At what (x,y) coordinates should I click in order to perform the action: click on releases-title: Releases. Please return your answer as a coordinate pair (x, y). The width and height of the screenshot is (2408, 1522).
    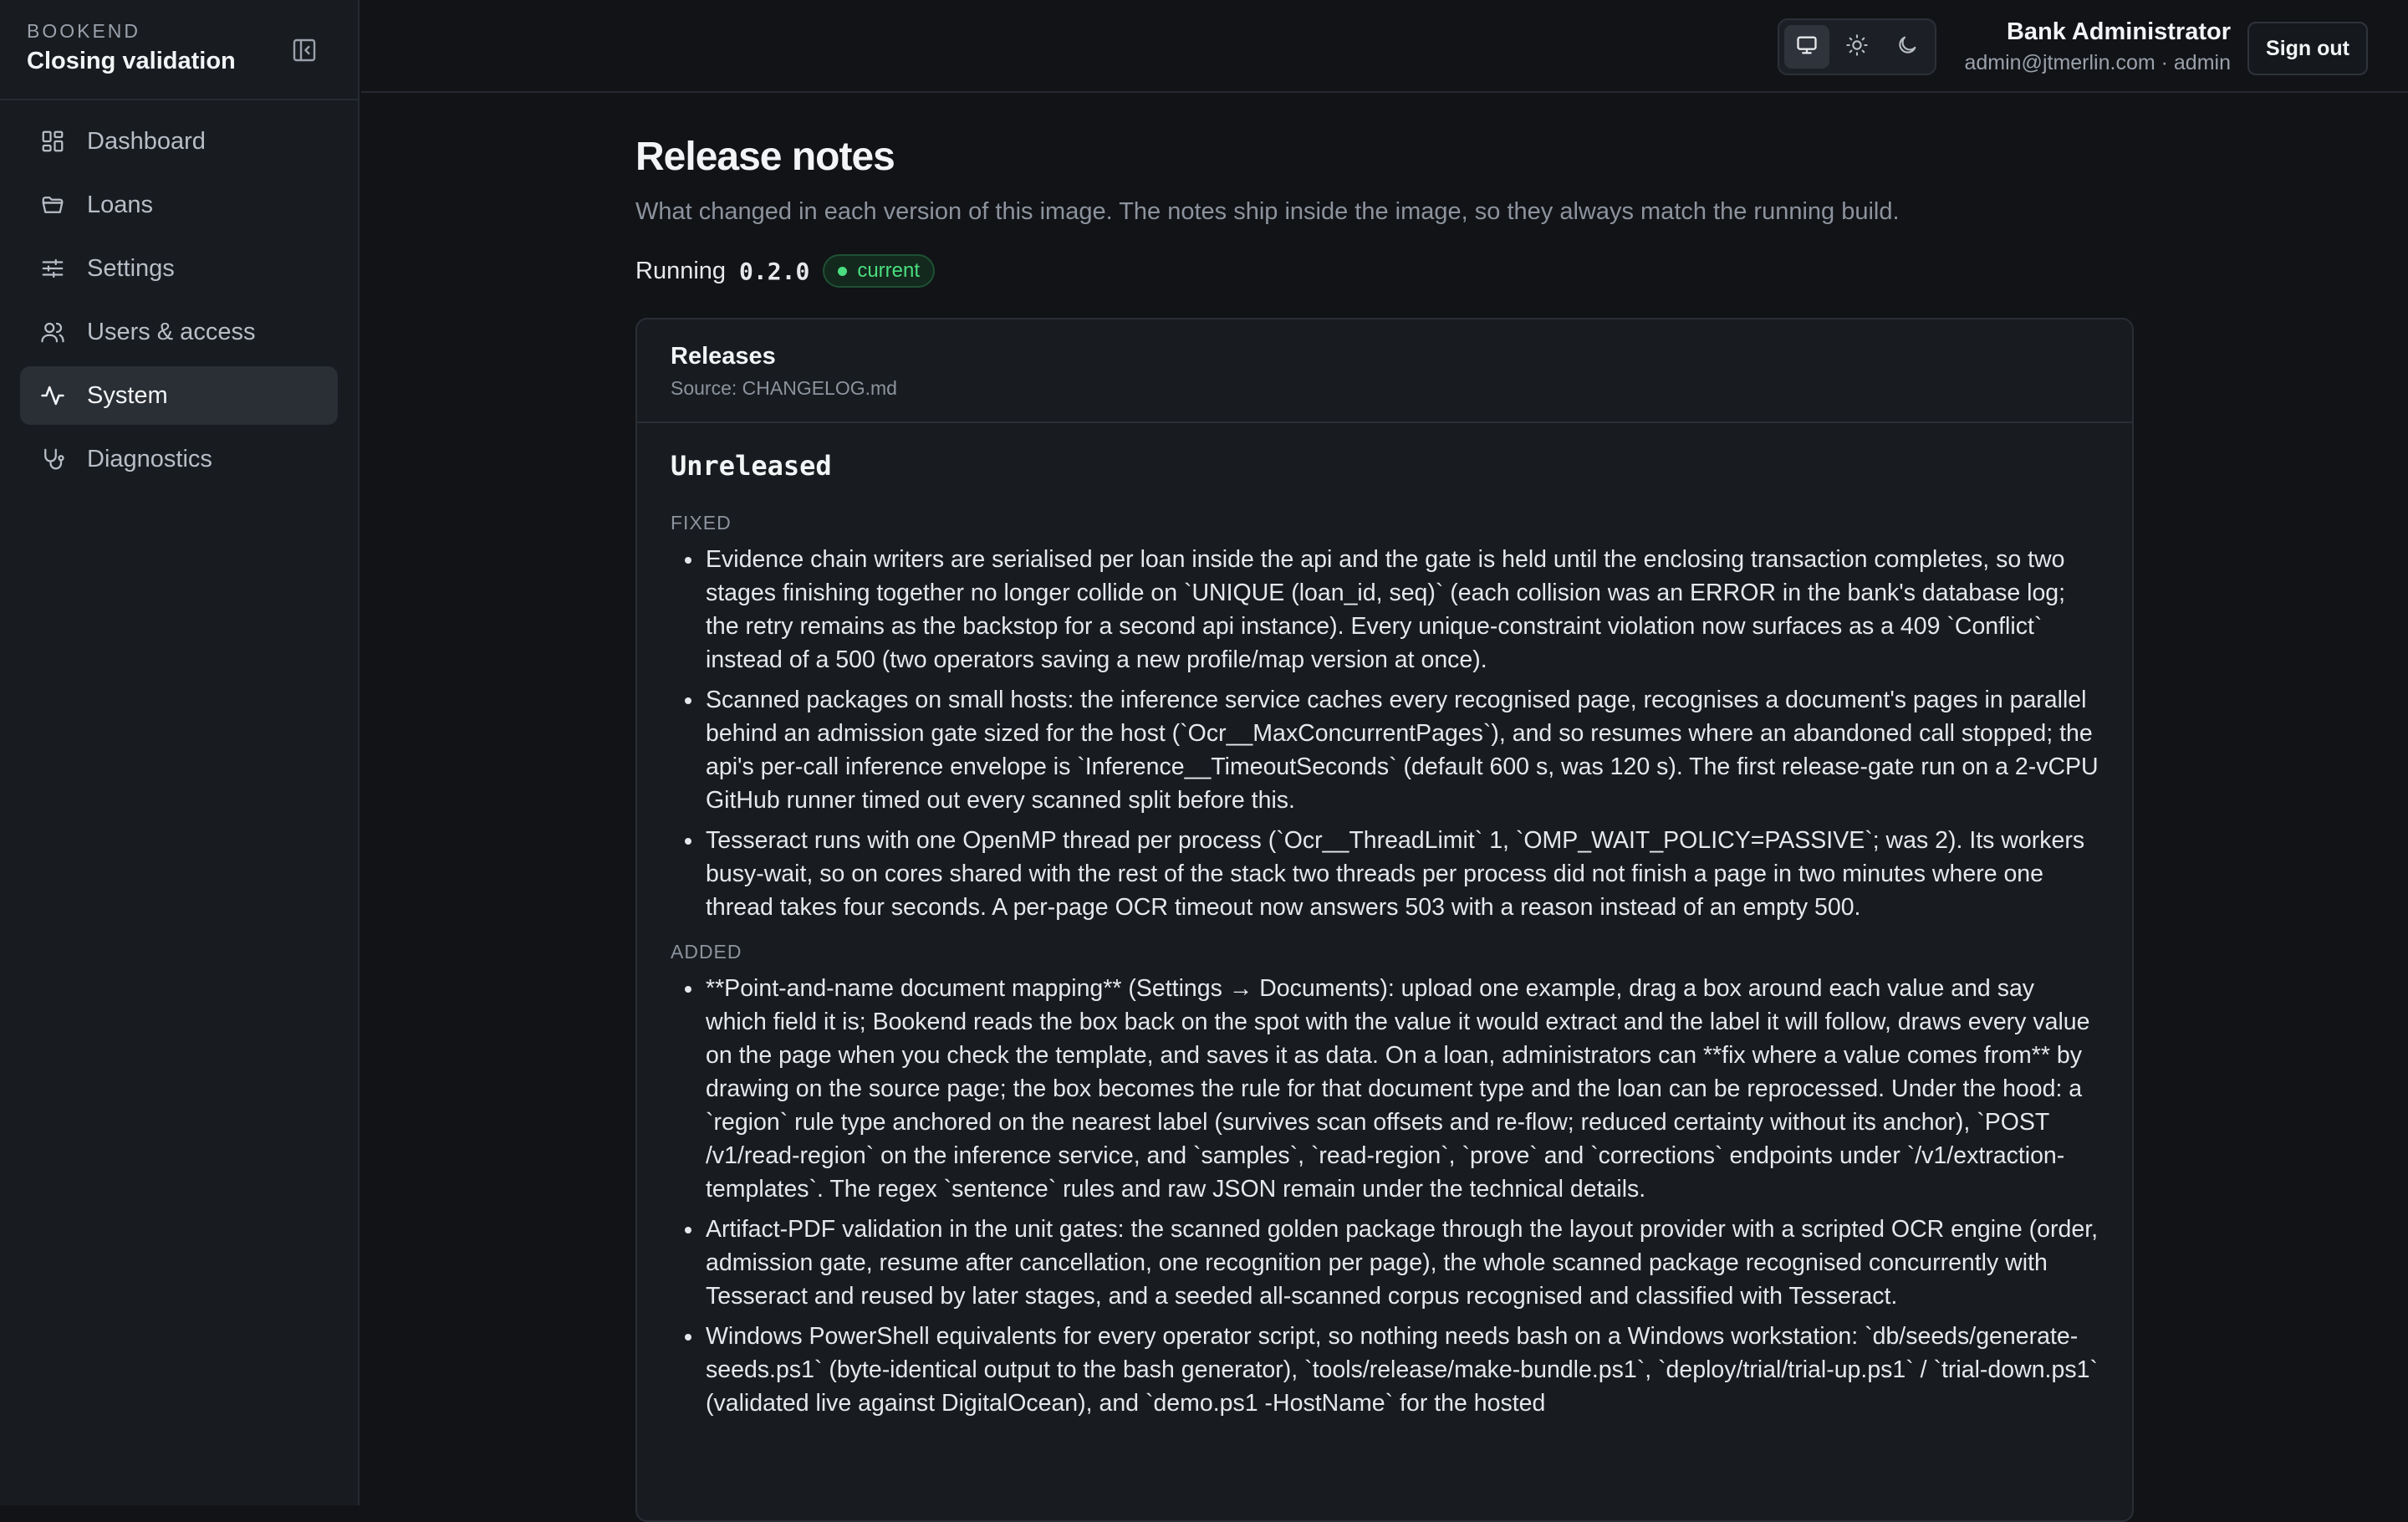
    Looking at the image, I should click on (724, 356).